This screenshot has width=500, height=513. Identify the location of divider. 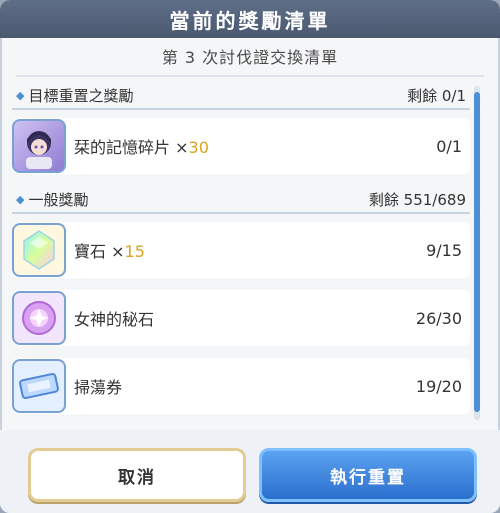
(250, 76).